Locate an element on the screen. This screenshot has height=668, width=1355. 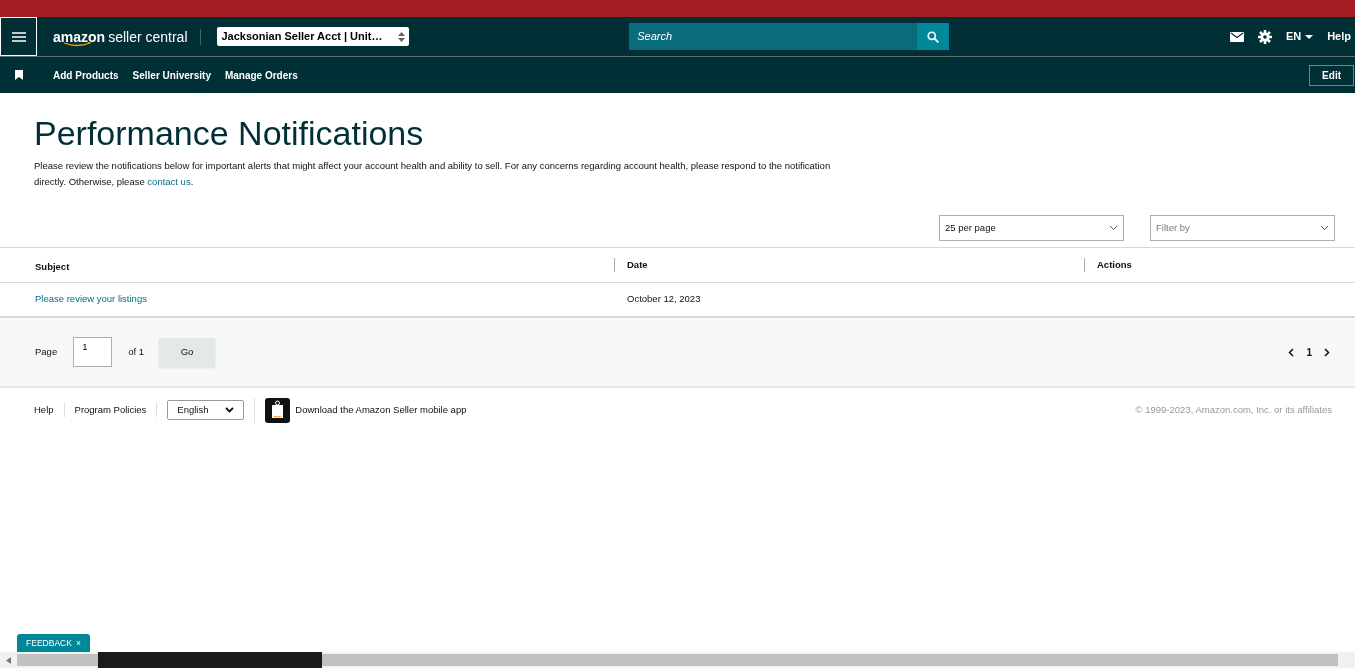
date-cell-text: October 12, 2023 is located at coordinates (664, 299).